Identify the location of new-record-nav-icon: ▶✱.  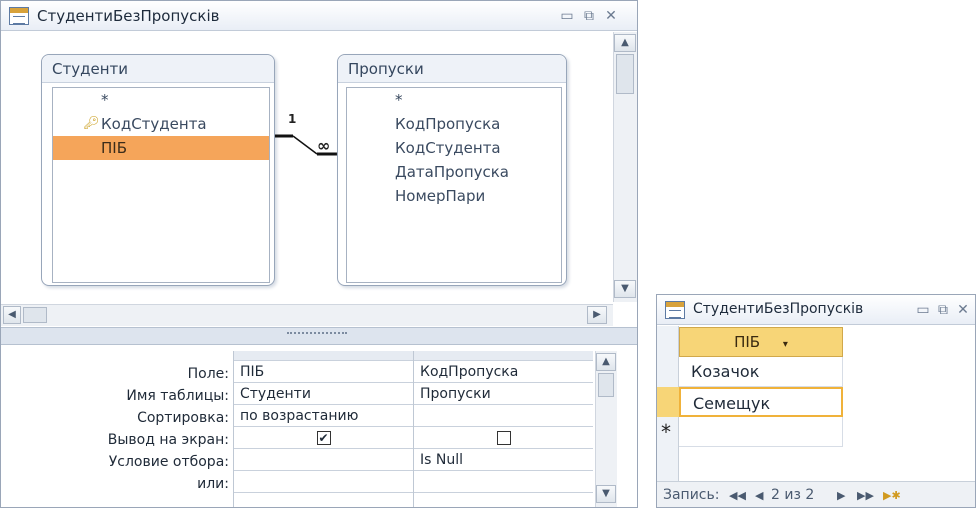
(892, 494).